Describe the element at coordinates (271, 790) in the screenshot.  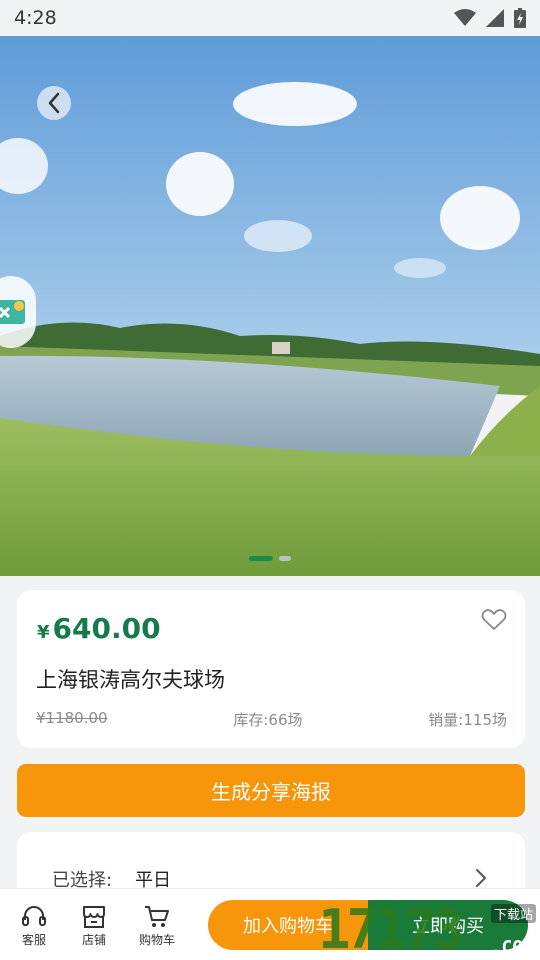
I see `generate-share-poster-button: 生成分享海报` at that location.